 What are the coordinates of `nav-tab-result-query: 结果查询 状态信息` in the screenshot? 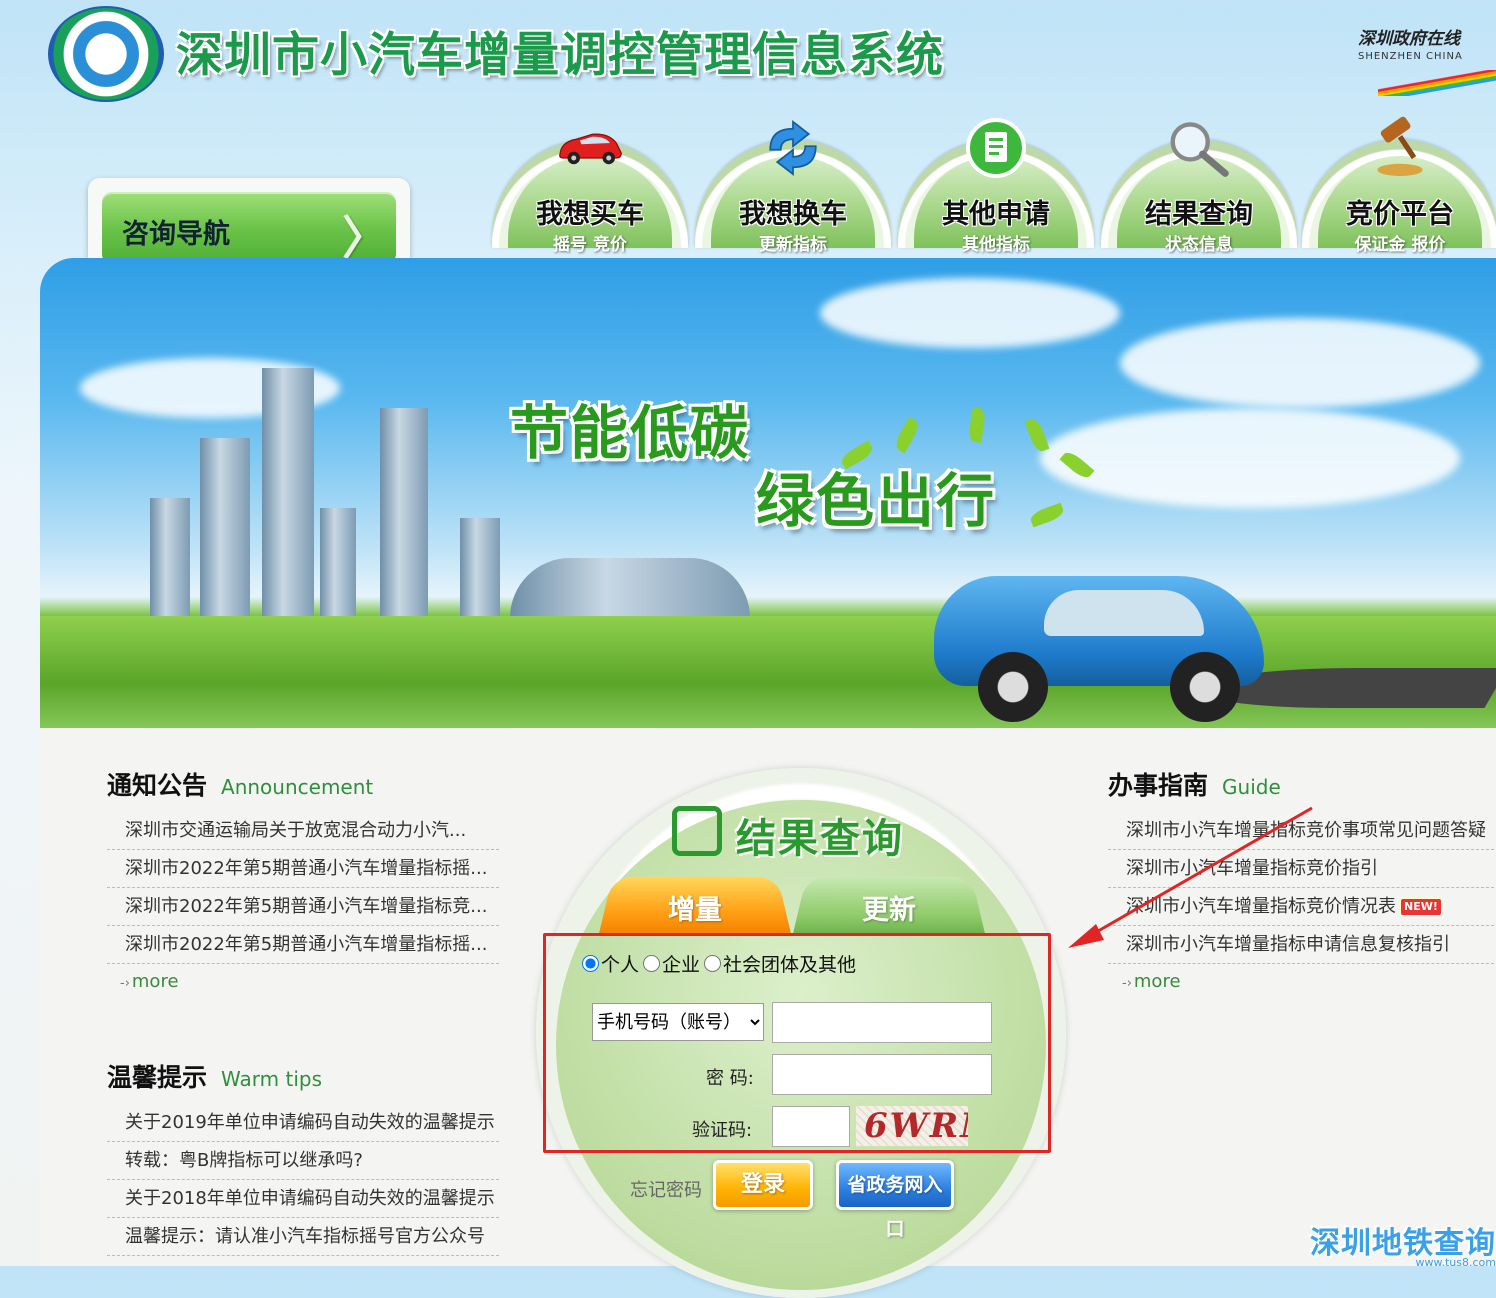 It's located at (1199, 188).